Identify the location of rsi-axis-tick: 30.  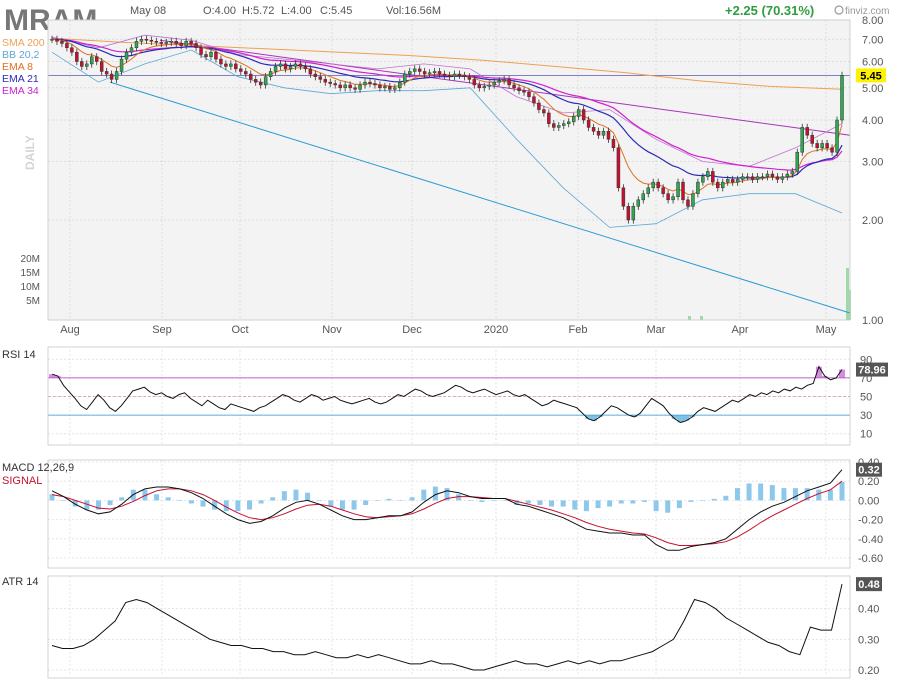
(866, 416).